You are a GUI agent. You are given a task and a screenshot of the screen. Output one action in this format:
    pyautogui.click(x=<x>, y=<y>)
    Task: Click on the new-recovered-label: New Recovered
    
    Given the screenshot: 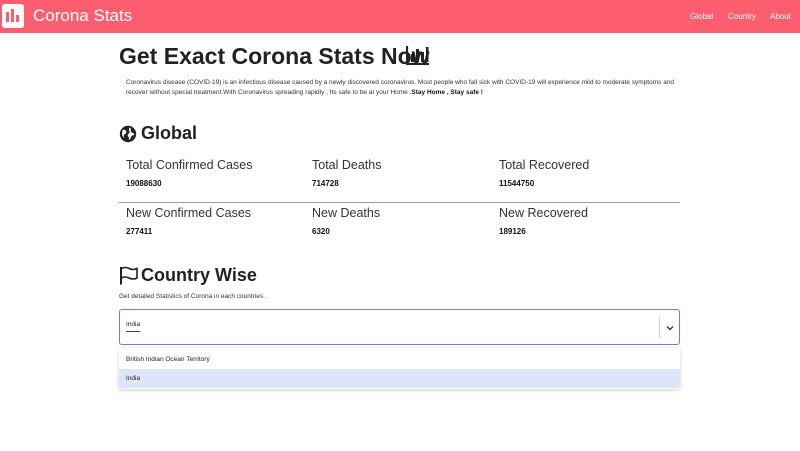 What is the action you would take?
    pyautogui.click(x=543, y=213)
    